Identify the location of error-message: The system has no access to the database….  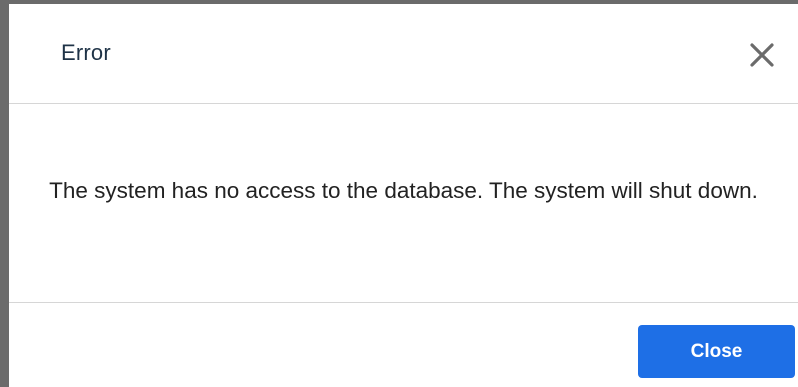
(403, 190).